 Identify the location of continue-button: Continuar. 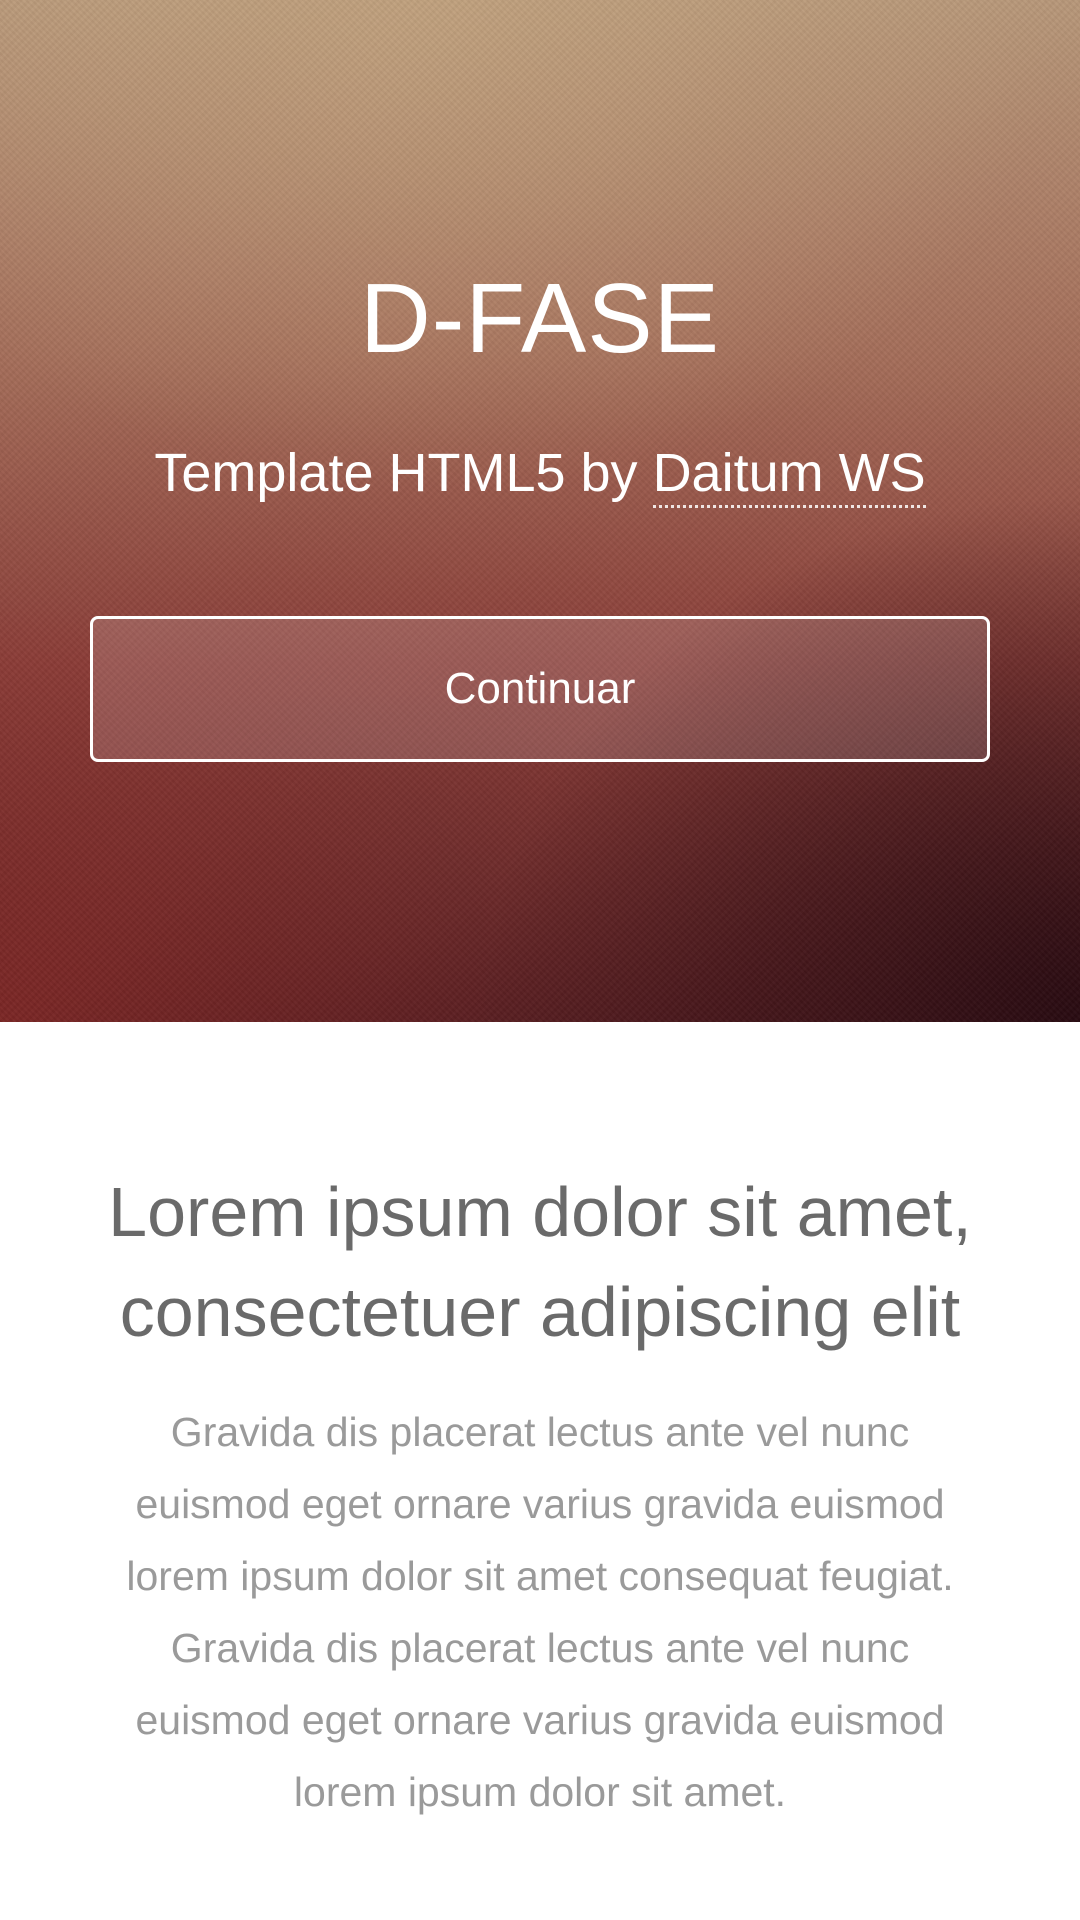
(540, 689).